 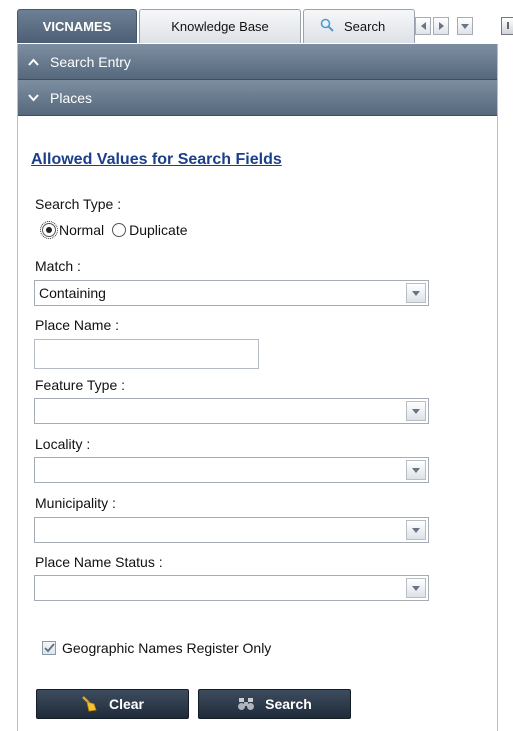 What do you see at coordinates (63, 444) in the screenshot?
I see `locality-label: Locality :` at bounding box center [63, 444].